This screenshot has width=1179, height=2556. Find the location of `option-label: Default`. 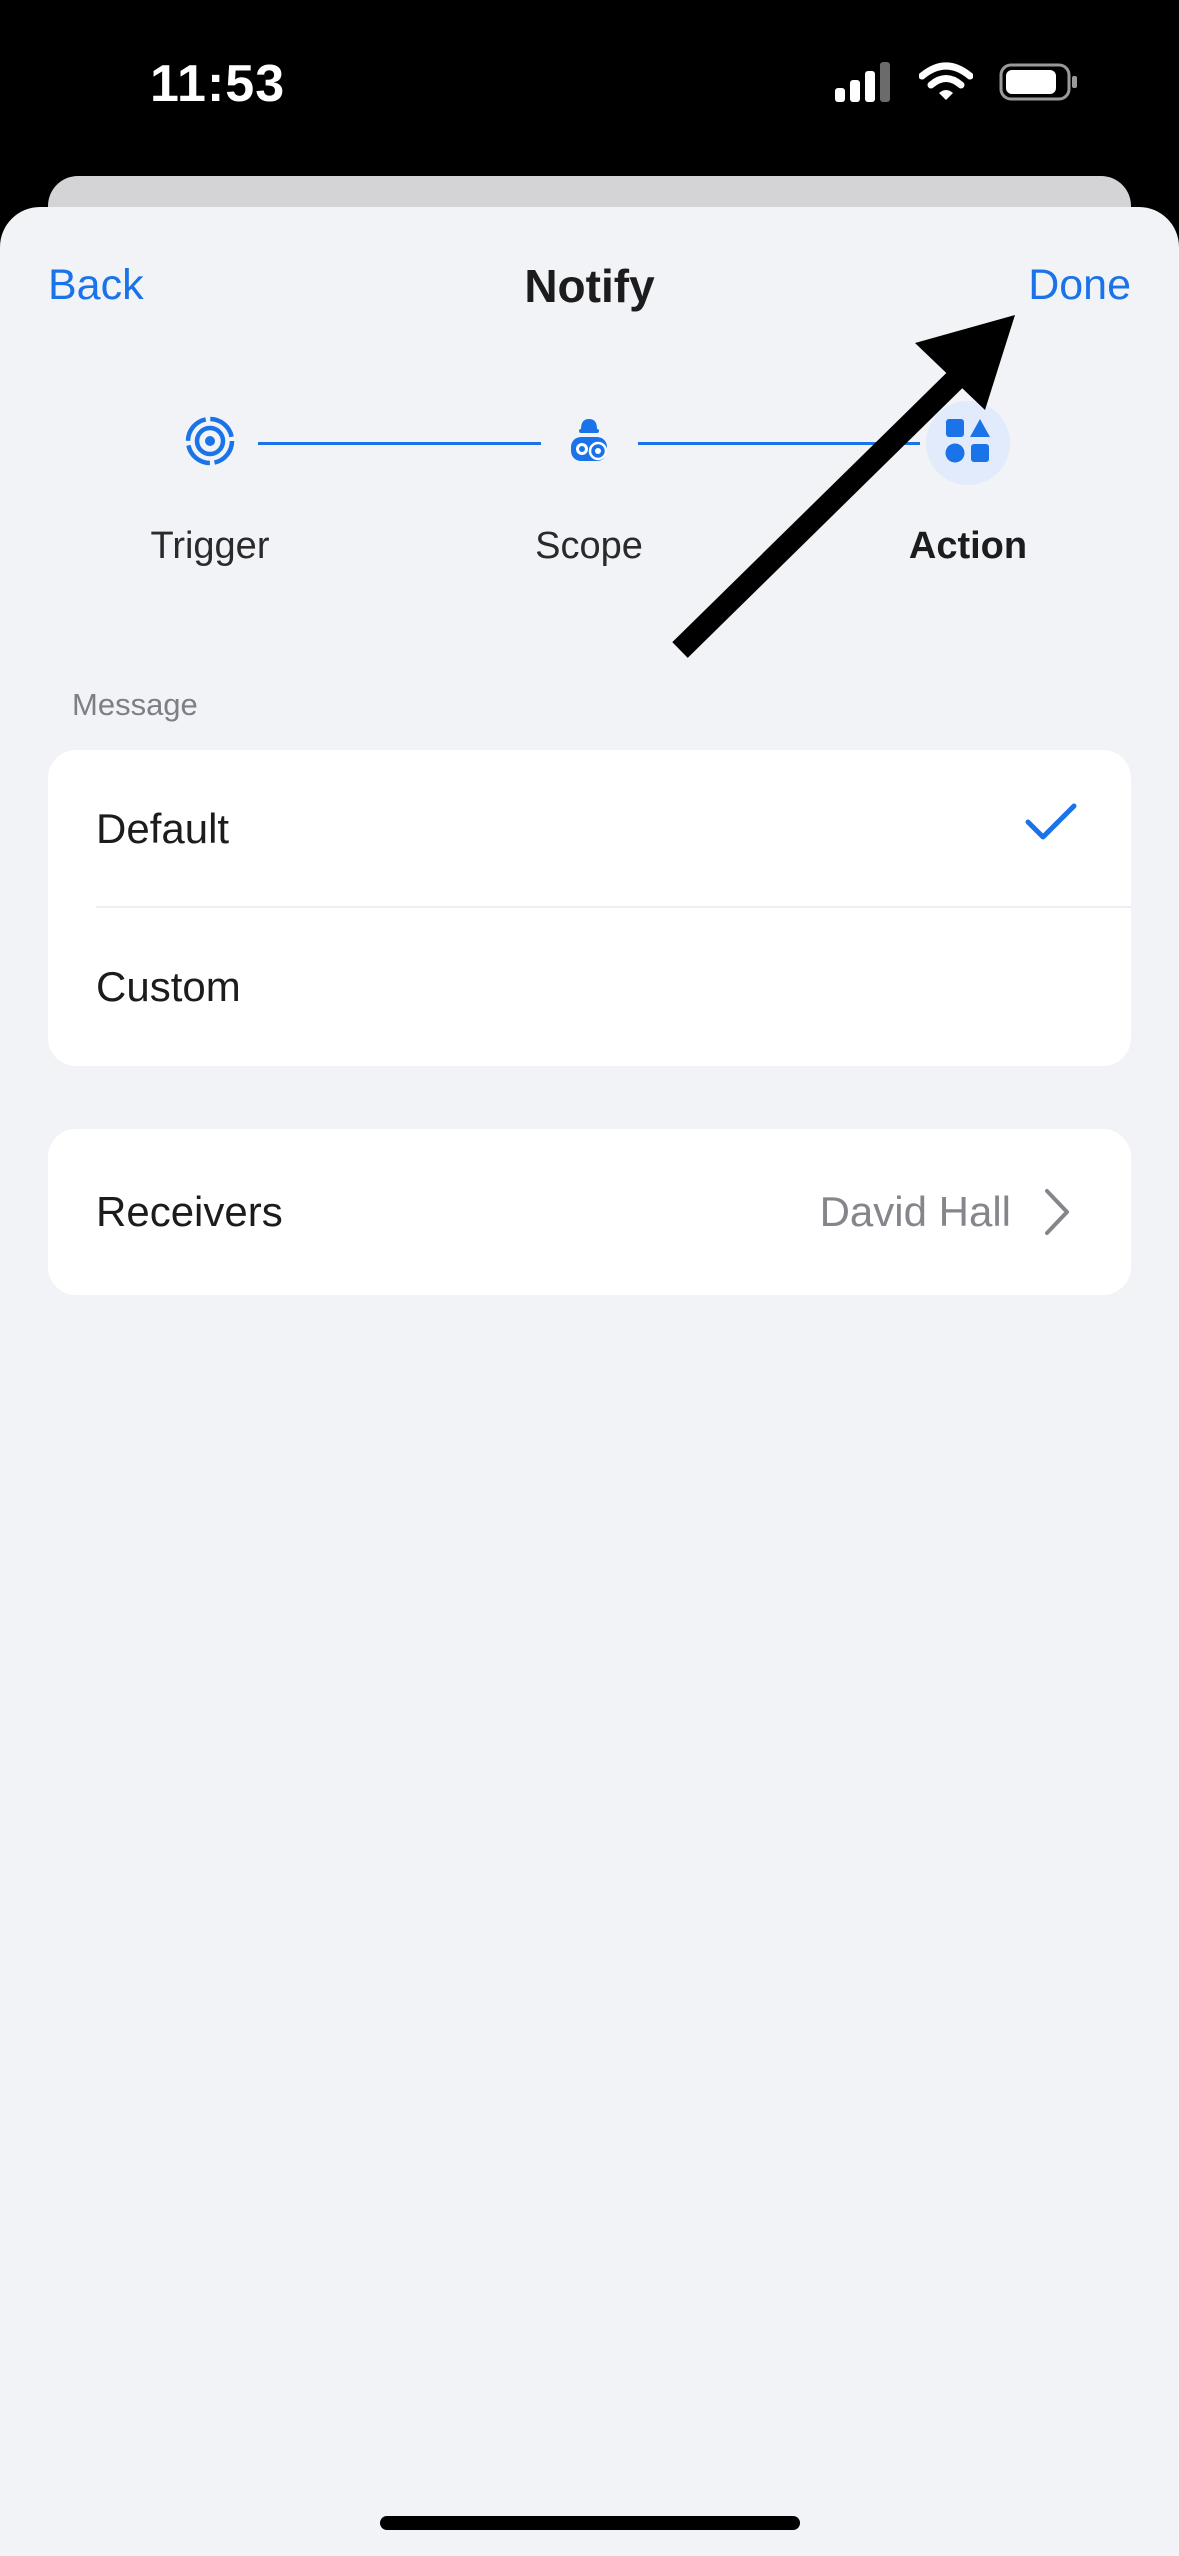

option-label: Default is located at coordinates (163, 828).